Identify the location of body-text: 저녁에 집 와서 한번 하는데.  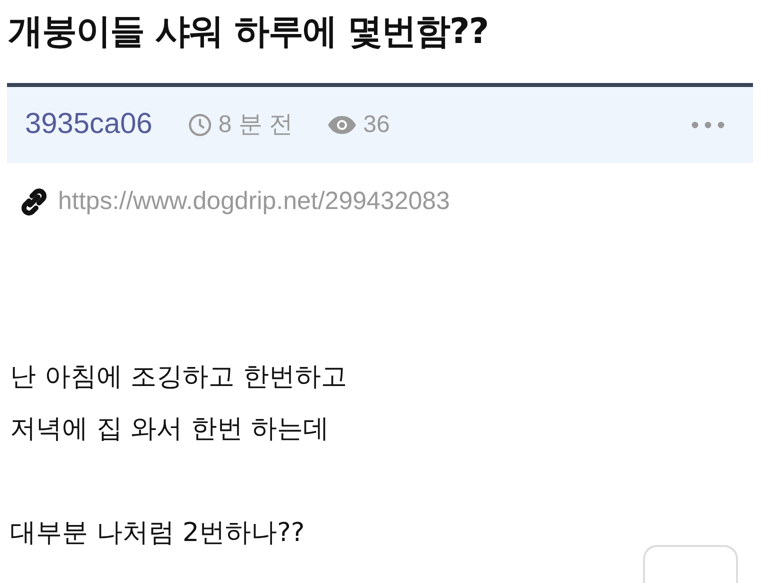
(170, 429).